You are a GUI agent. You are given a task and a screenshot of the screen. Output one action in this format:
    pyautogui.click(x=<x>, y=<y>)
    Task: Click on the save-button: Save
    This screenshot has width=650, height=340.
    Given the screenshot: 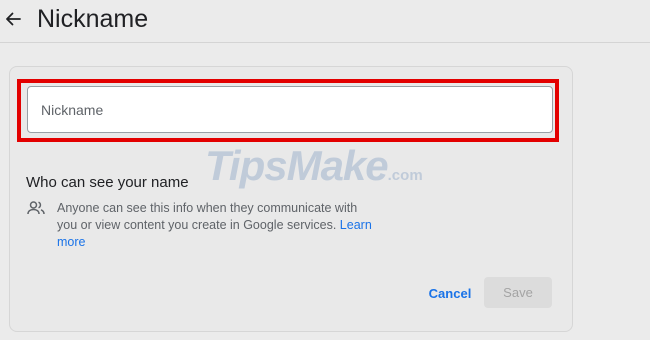 What is the action you would take?
    pyautogui.click(x=518, y=292)
    